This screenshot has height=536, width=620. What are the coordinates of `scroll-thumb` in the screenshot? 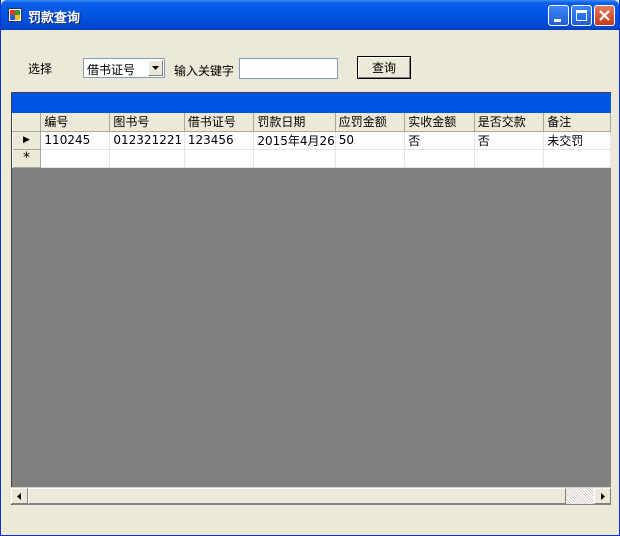 It's located at (297, 496).